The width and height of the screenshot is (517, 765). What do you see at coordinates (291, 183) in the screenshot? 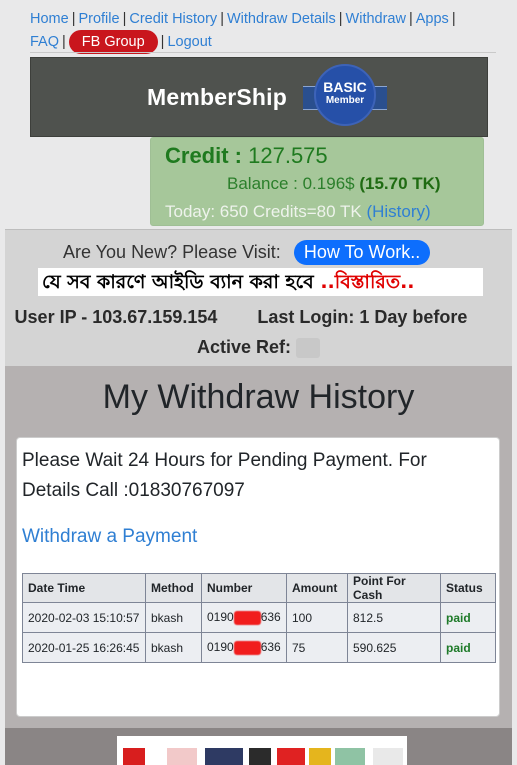
I see `balance-usd: Balance : 0.196$` at bounding box center [291, 183].